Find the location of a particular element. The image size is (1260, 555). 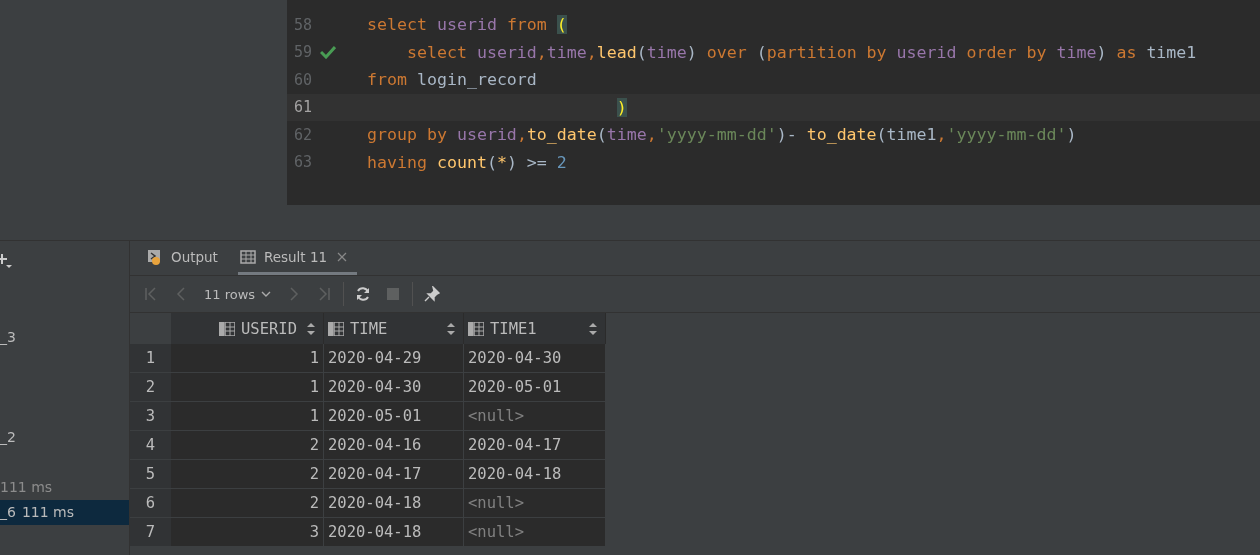

row-number: 6 is located at coordinates (150, 503).